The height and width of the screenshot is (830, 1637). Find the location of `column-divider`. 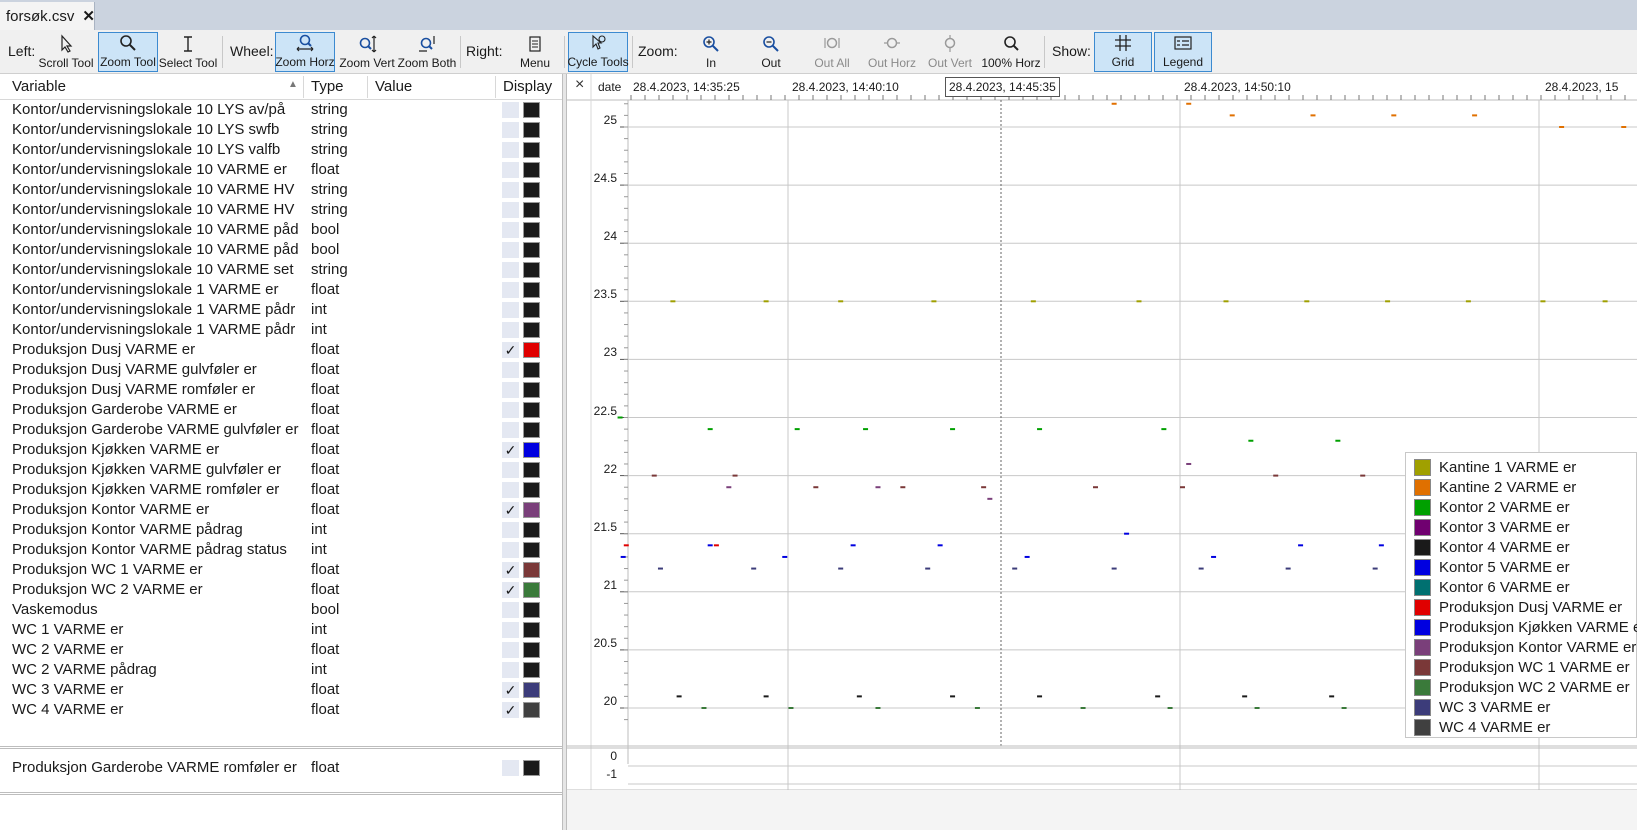

column-divider is located at coordinates (303, 87).